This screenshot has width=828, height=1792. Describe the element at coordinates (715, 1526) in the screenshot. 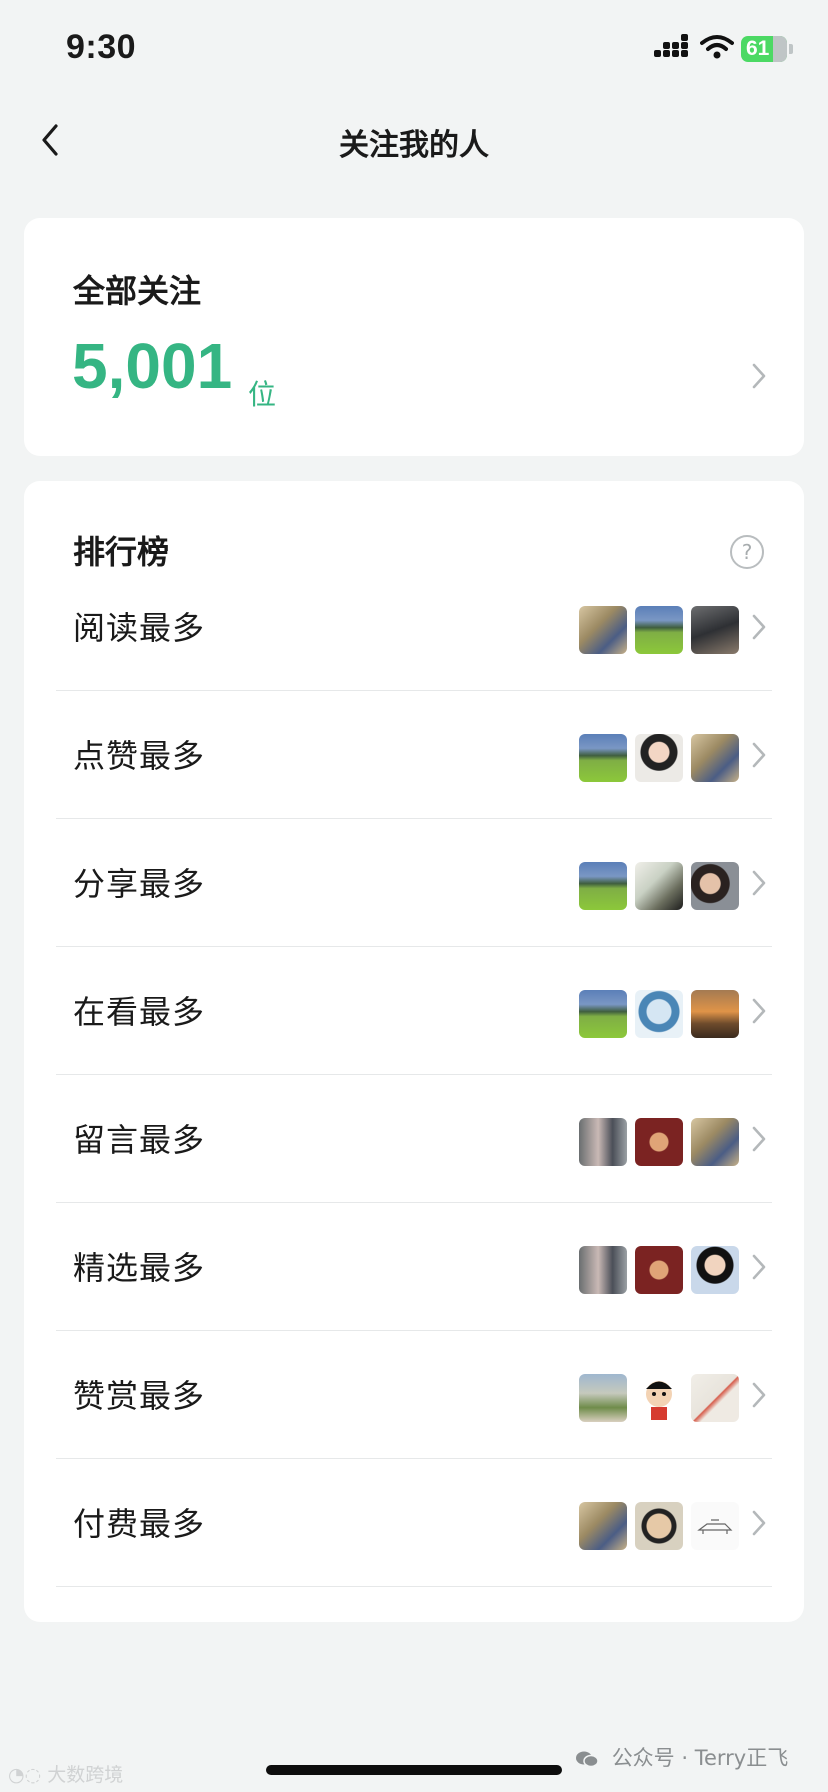

I see `sketch-photo` at that location.